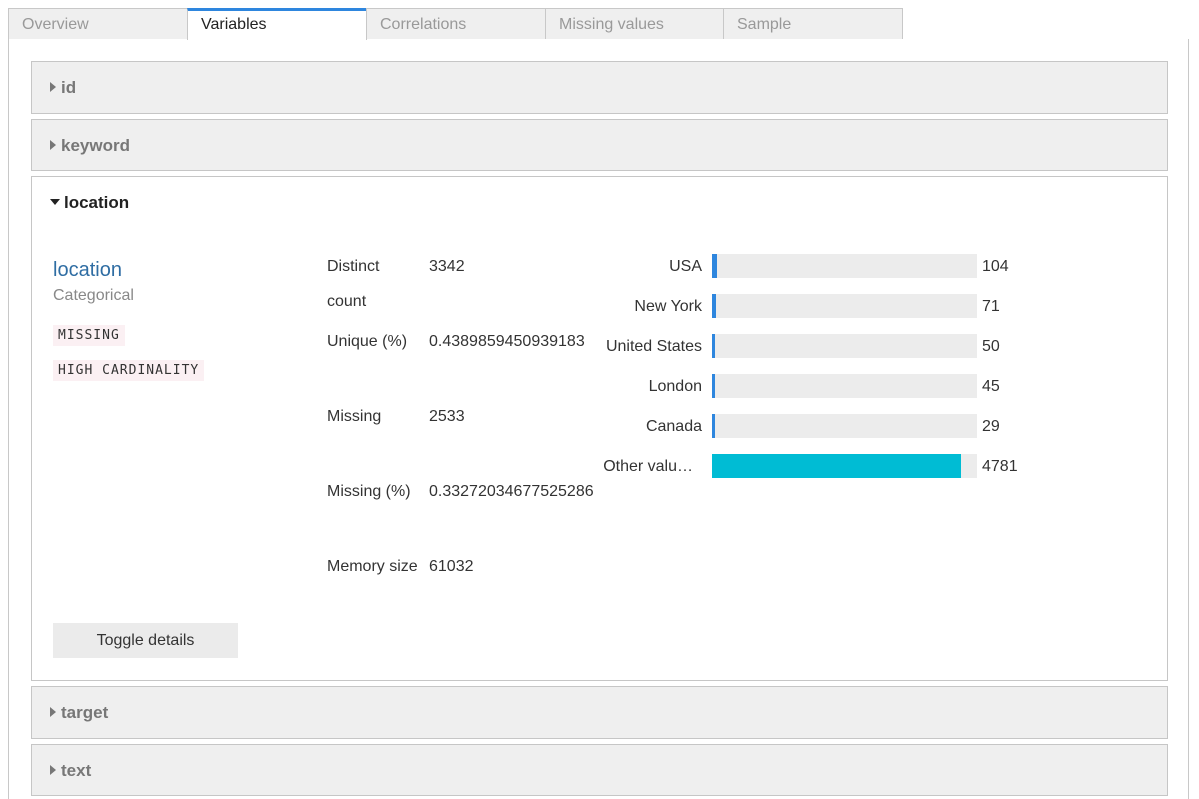 This screenshot has width=1199, height=799. I want to click on section-header: target, so click(599, 712).